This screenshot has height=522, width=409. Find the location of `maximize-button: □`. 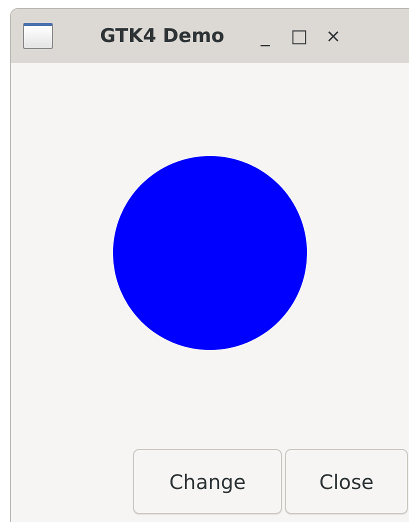

maximize-button: □ is located at coordinates (299, 36).